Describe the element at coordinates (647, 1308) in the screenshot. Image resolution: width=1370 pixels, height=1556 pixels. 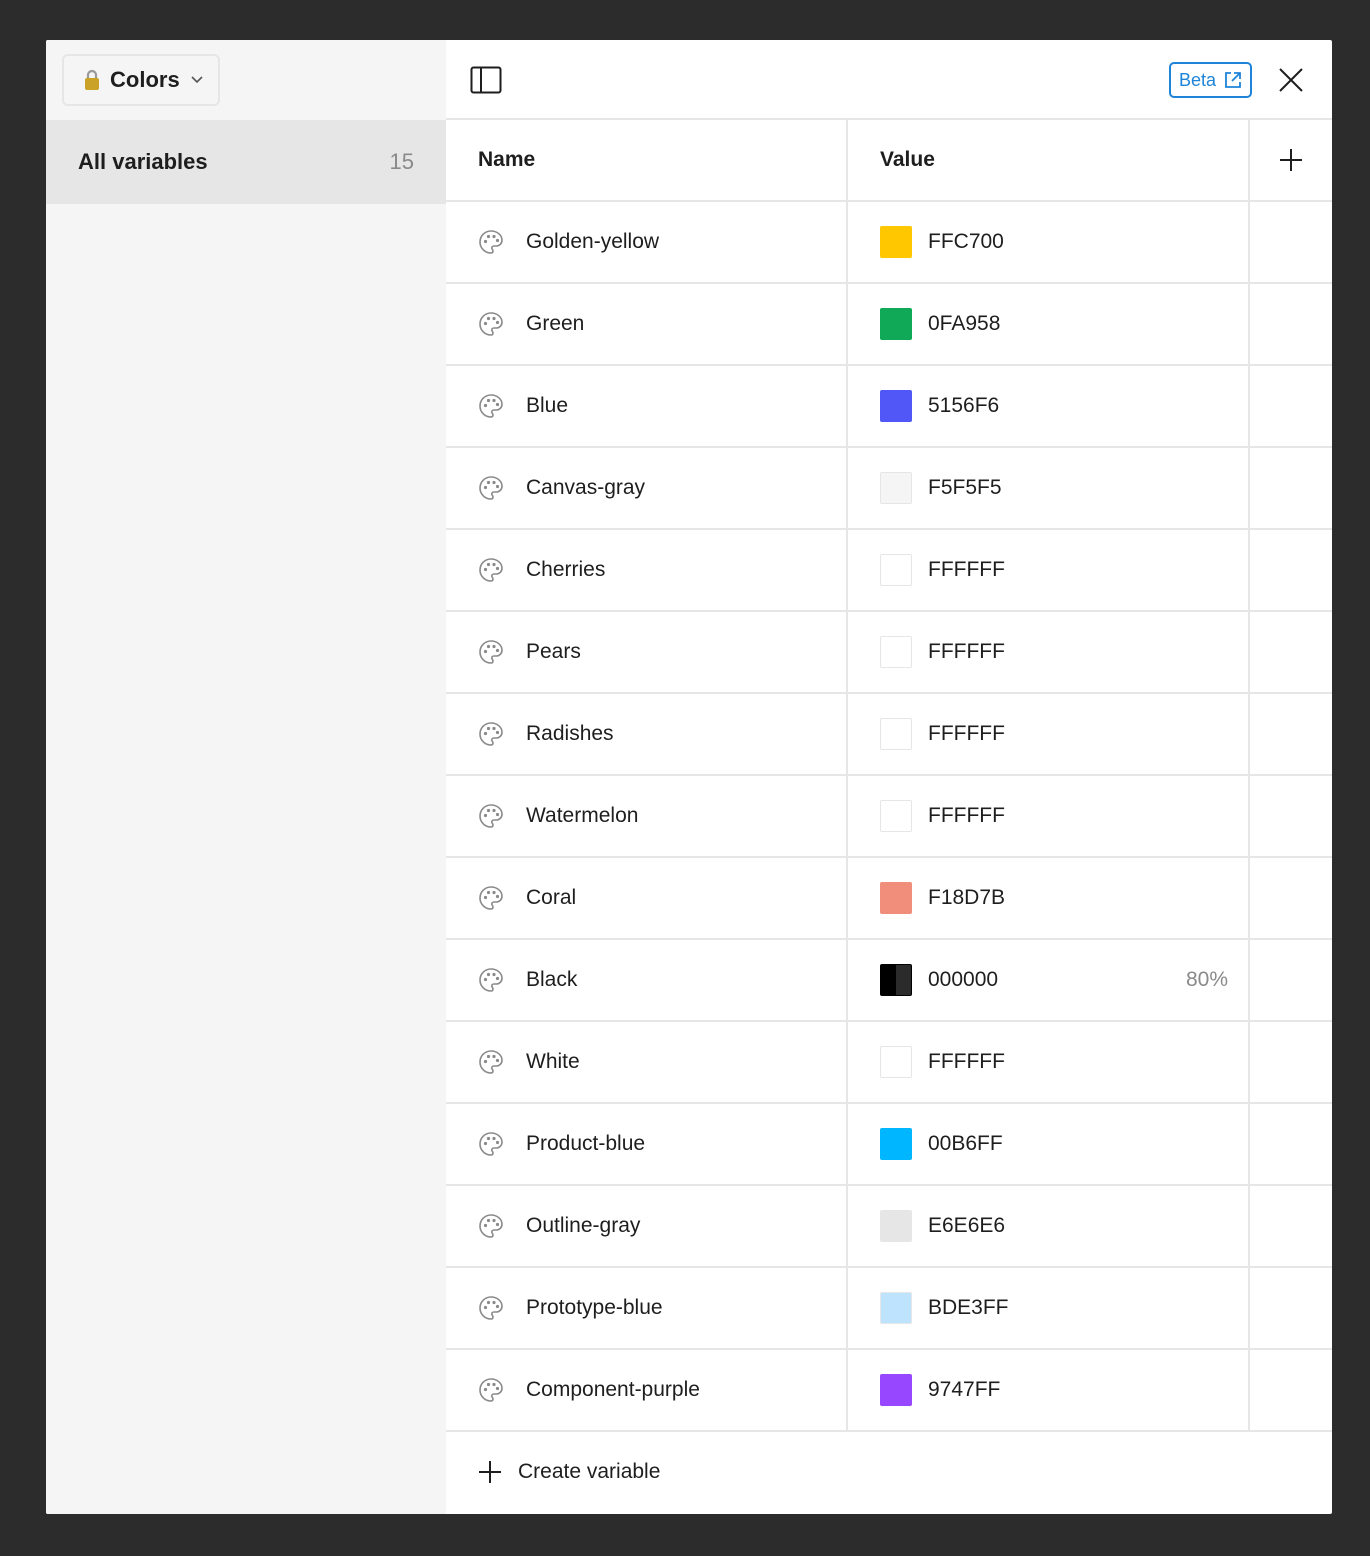
I see `name-cell: Prototype-blue` at that location.